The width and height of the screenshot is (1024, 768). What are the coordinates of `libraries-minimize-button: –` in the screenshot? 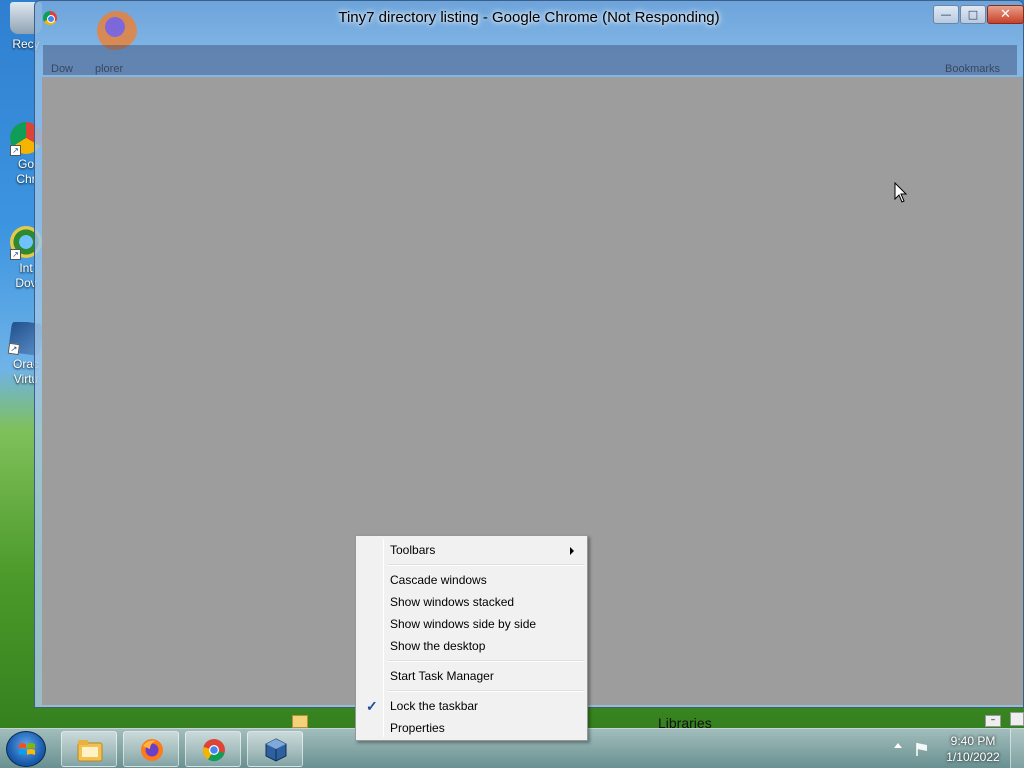 It's located at (993, 721).